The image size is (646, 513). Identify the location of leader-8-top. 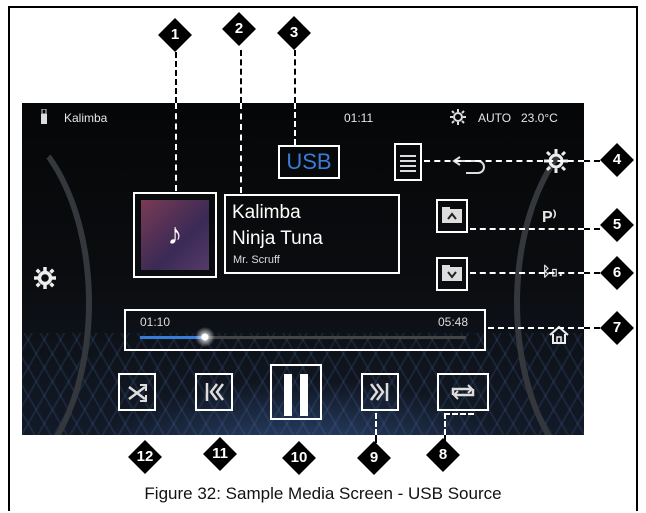
(459, 414).